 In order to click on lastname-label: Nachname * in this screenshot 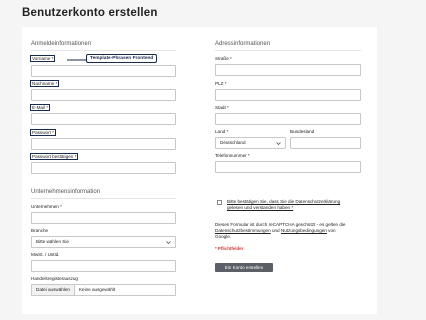, I will do `click(44, 83)`.